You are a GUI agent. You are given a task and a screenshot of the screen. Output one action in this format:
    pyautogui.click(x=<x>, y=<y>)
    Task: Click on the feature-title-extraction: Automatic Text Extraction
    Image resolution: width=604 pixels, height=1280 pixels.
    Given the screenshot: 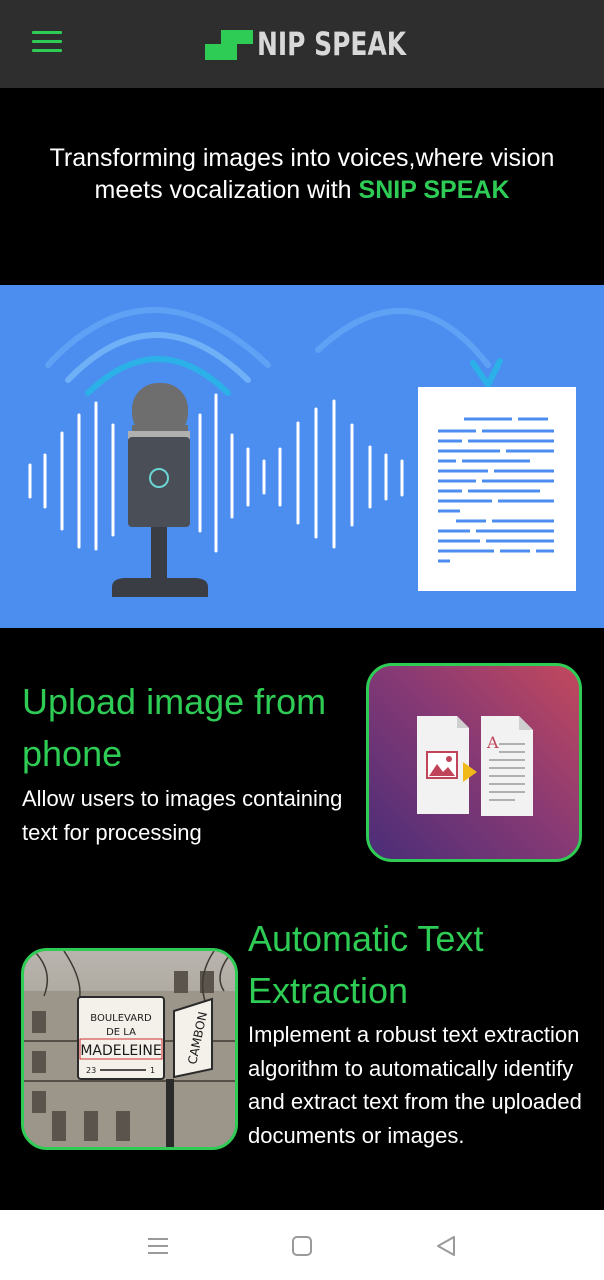 What is the action you would take?
    pyautogui.click(x=366, y=964)
    